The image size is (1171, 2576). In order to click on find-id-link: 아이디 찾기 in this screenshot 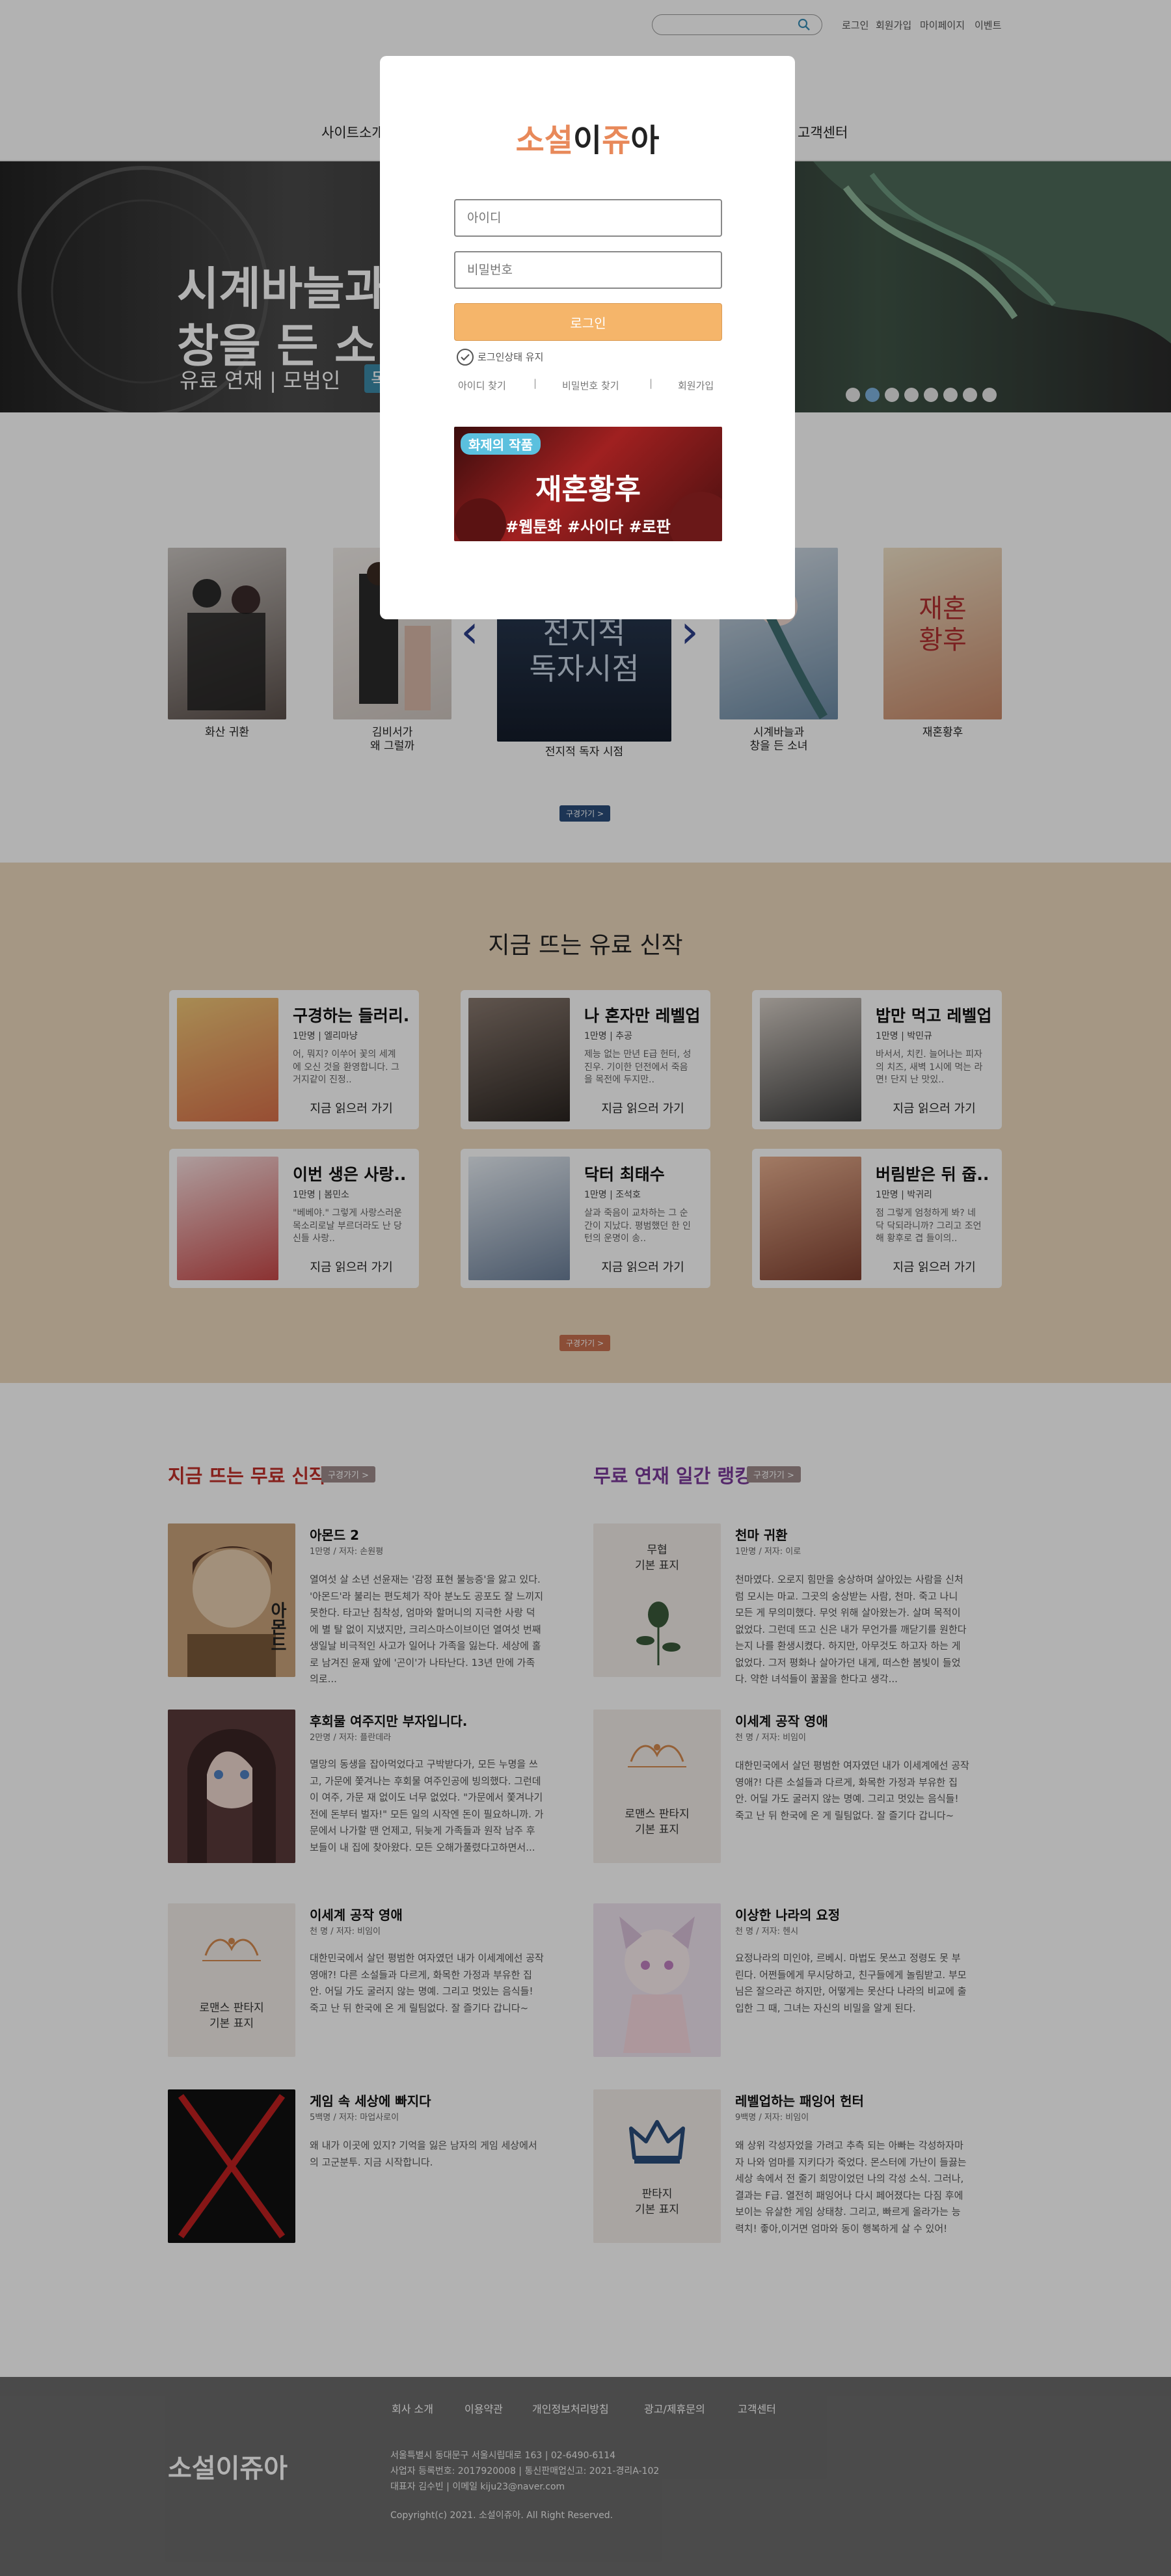, I will do `click(482, 385)`.